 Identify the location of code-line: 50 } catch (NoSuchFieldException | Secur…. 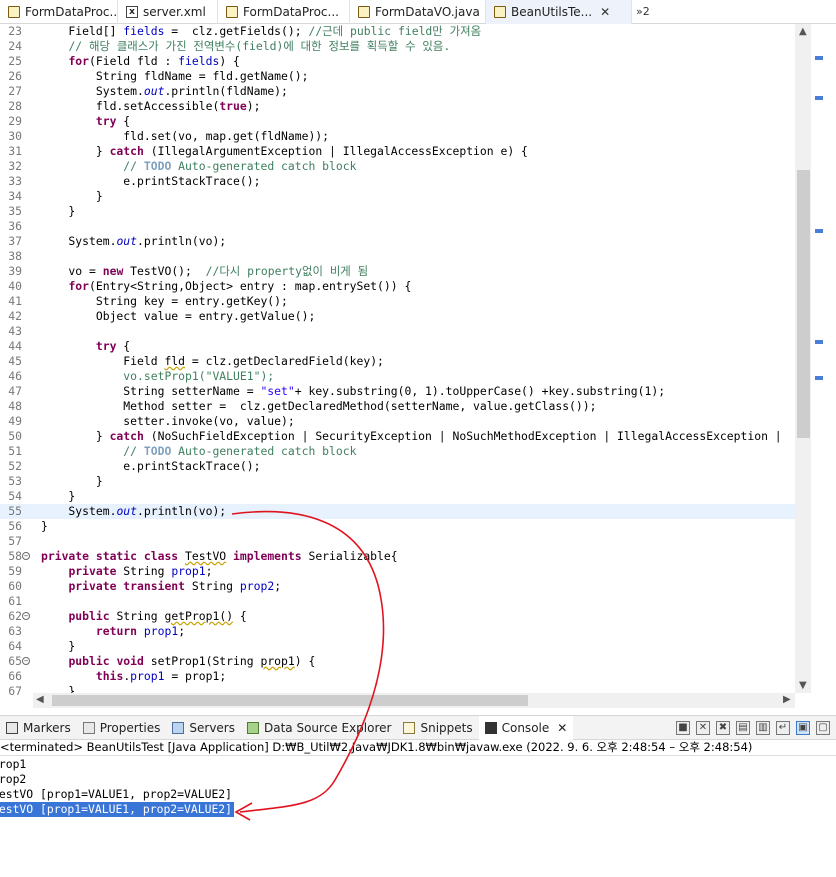
(397, 436).